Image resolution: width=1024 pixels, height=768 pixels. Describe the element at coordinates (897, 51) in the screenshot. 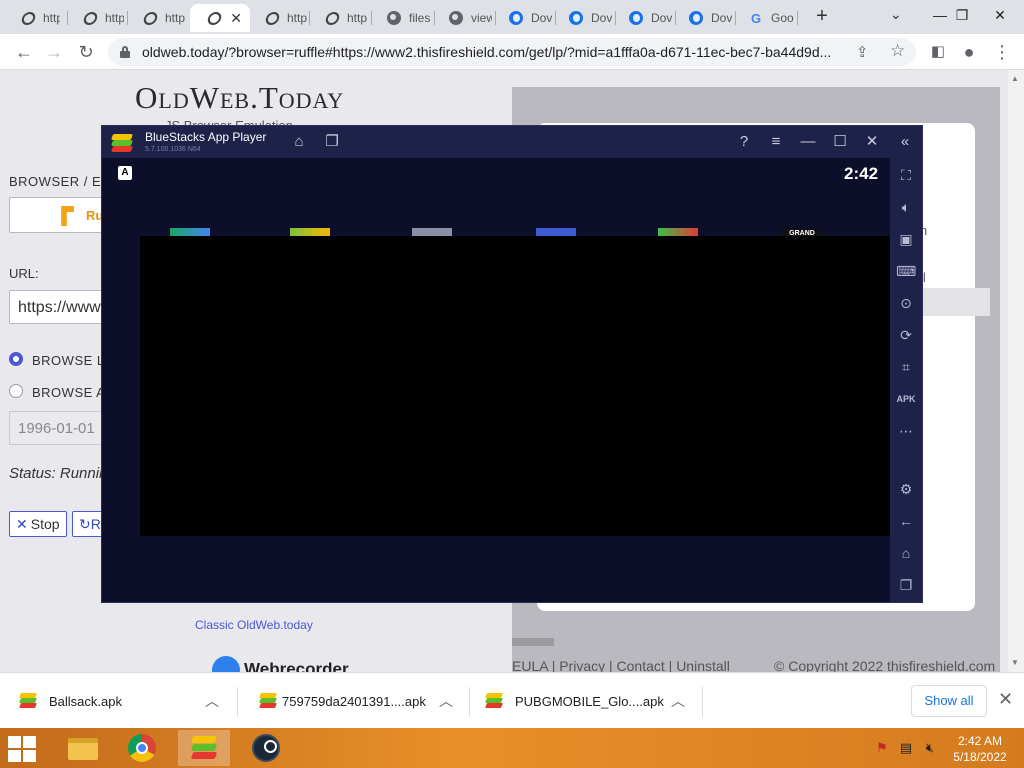

I see `bookmark-star-icon: ☆` at that location.